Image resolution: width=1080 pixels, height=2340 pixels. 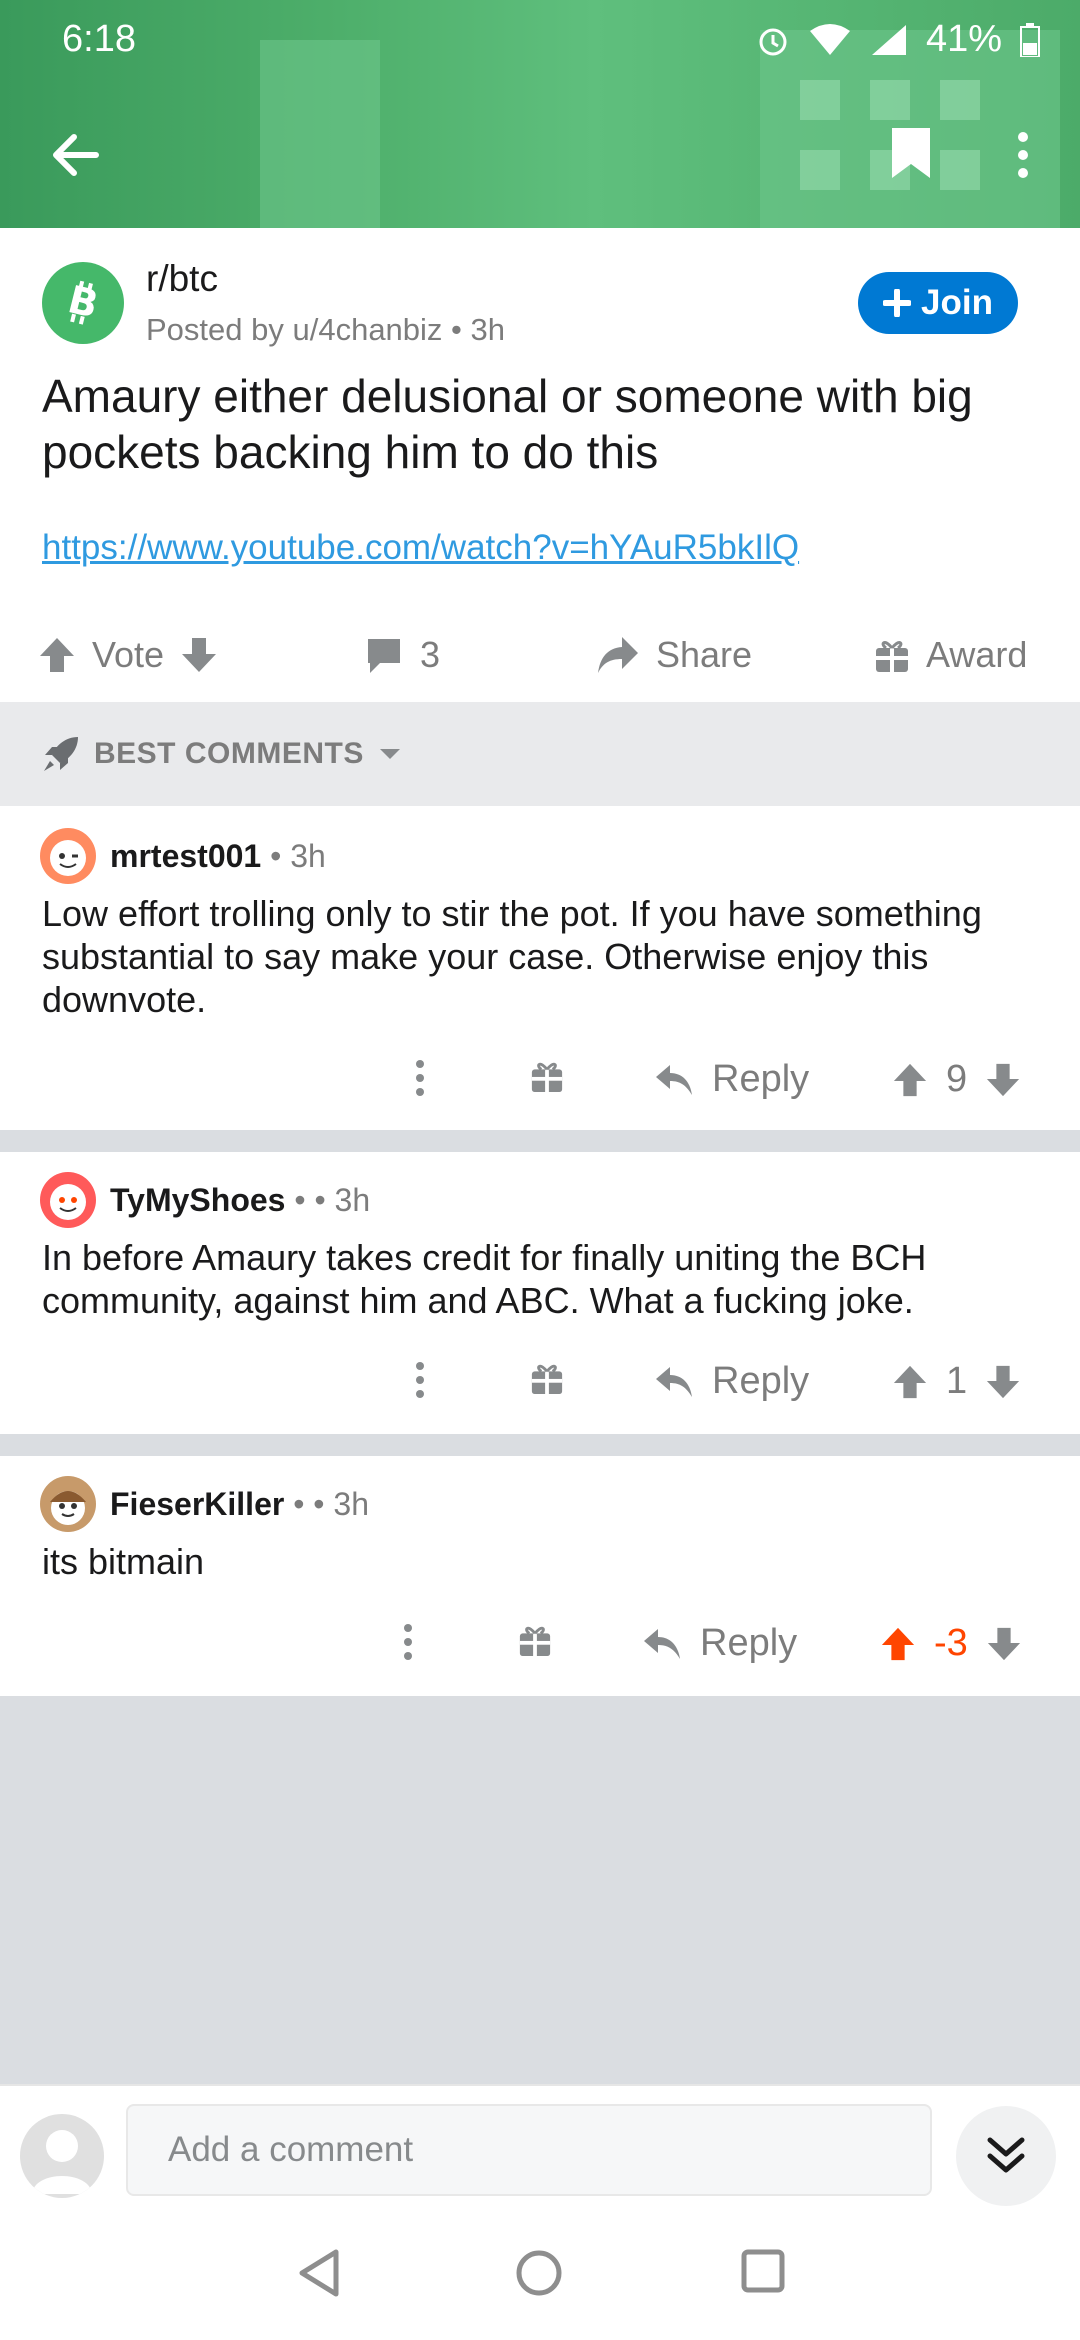 I want to click on save-button, so click(x=911, y=153).